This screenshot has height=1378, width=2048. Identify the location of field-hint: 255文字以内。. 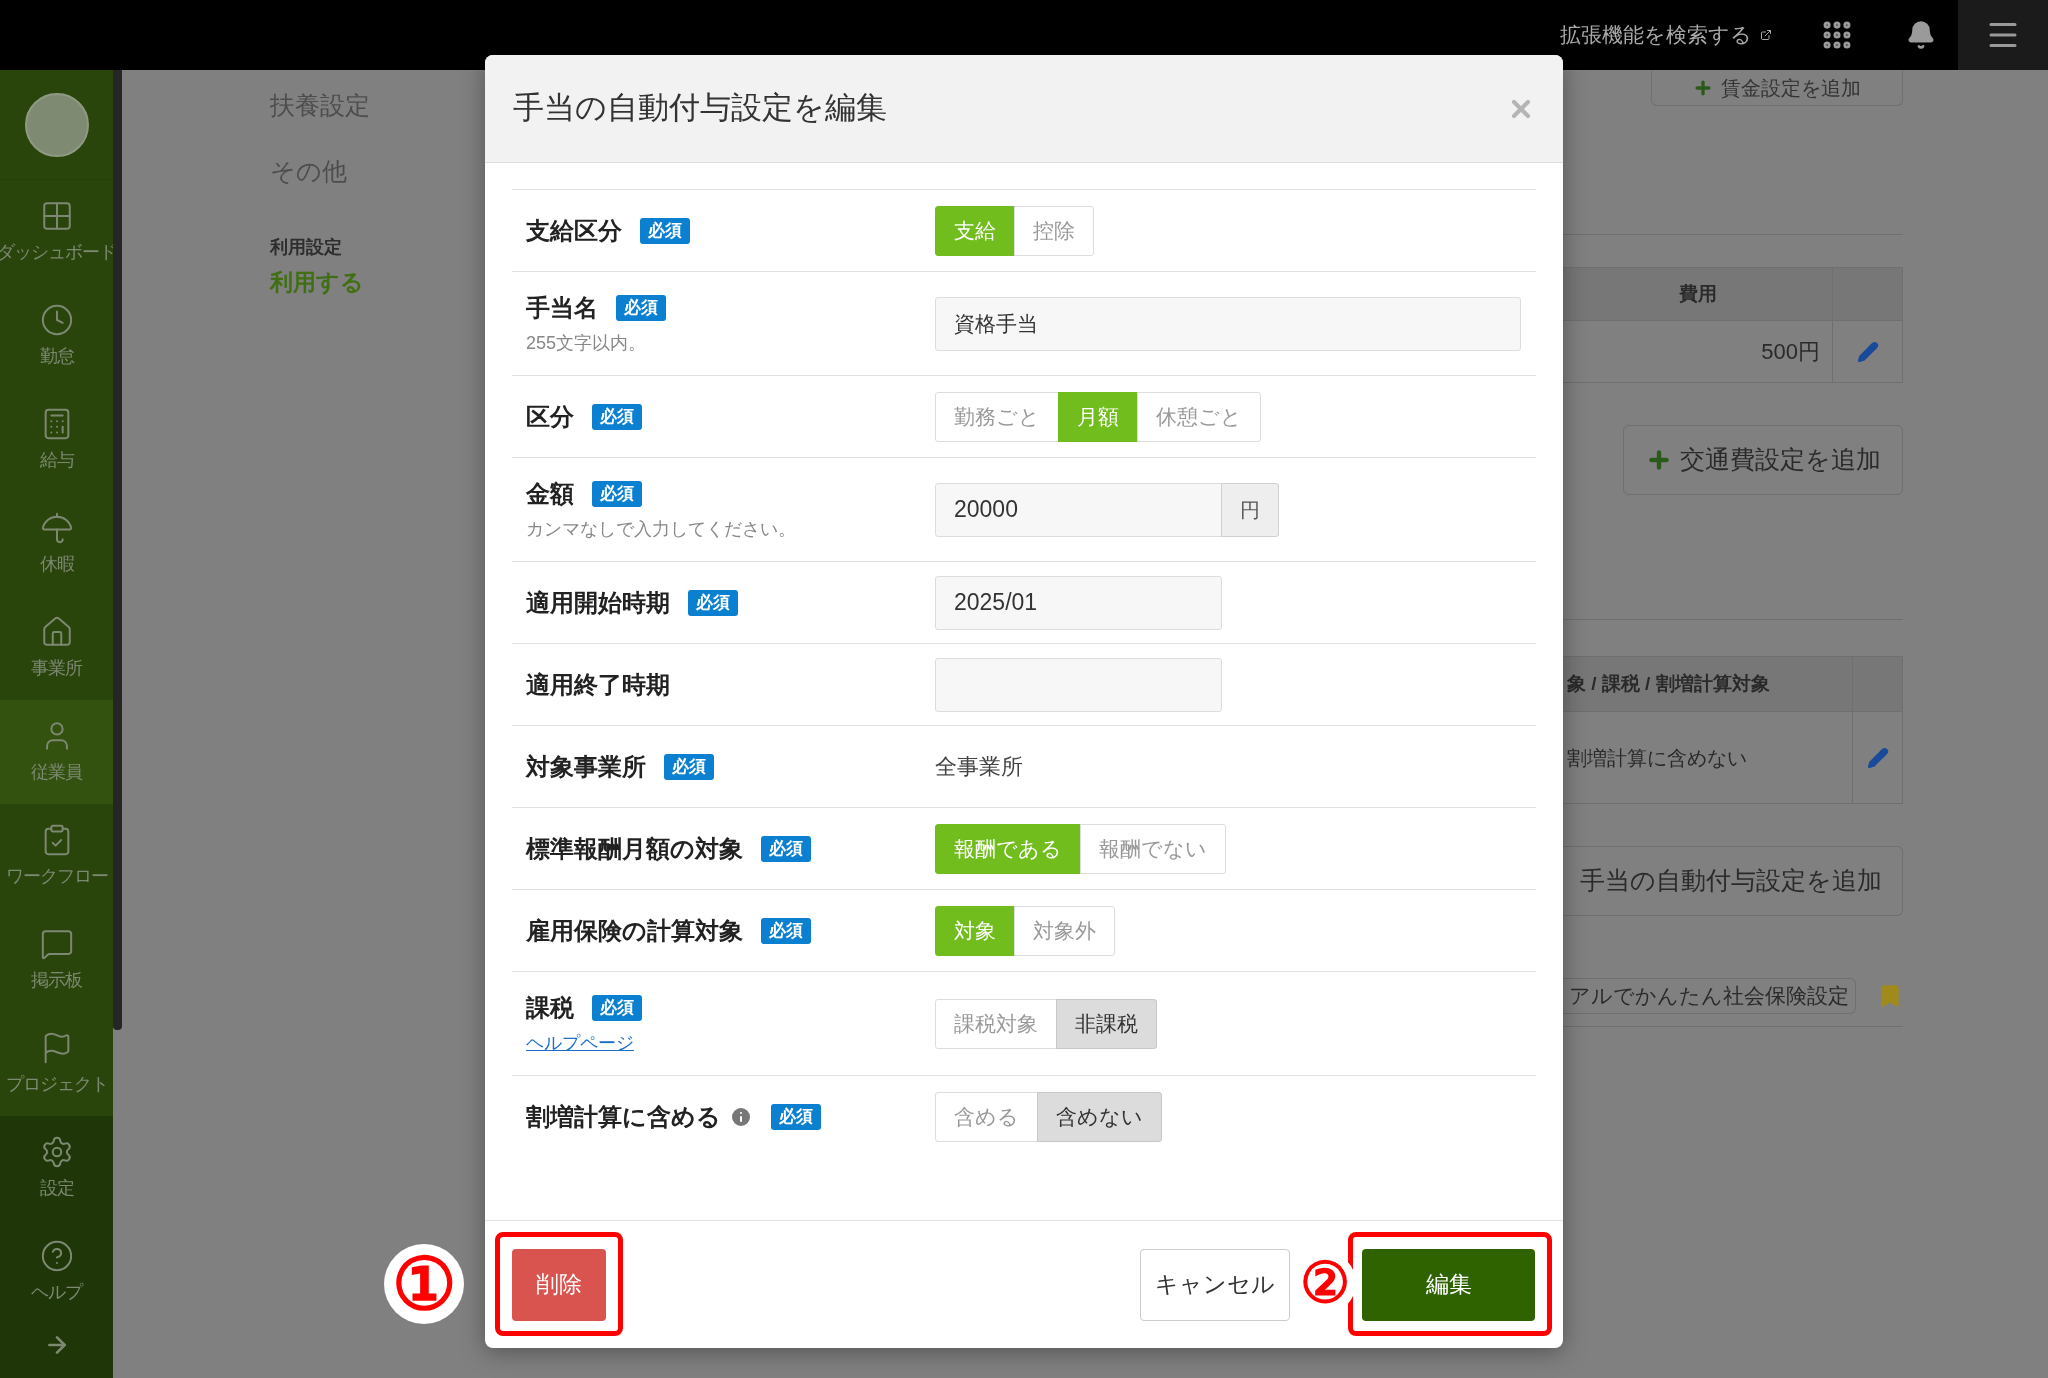
(587, 343).